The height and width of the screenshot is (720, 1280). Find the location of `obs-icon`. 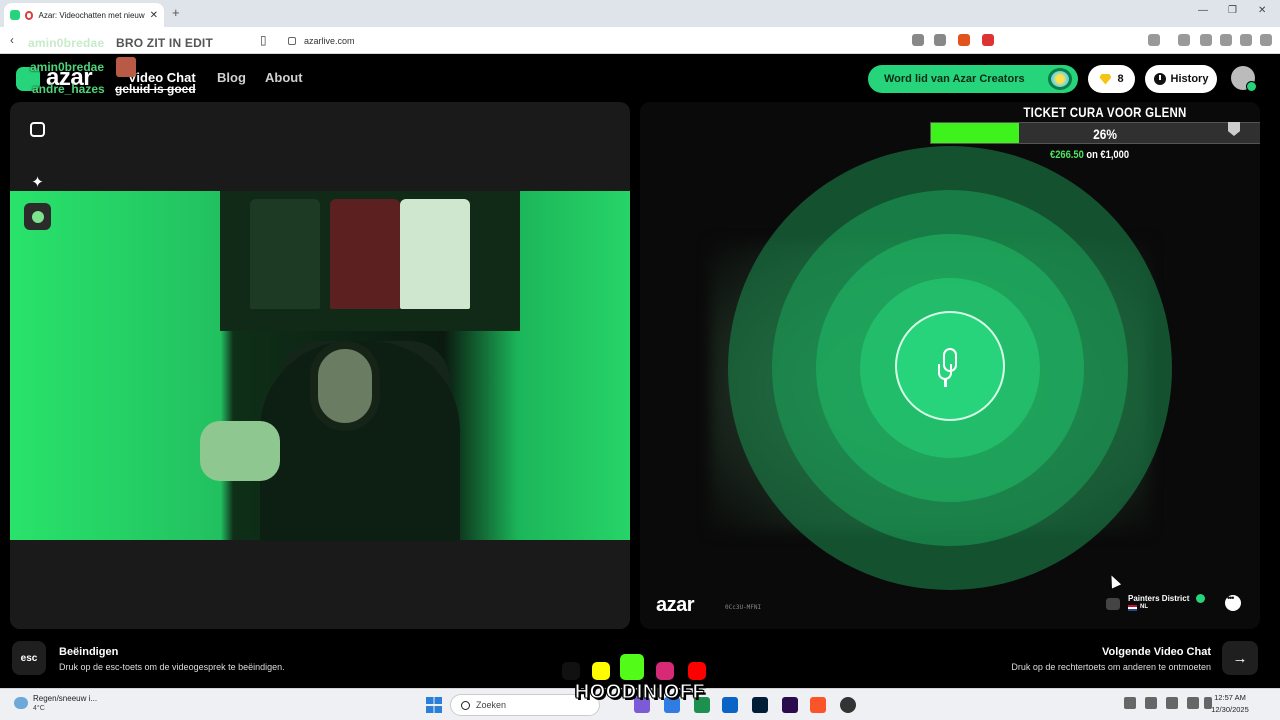

obs-icon is located at coordinates (848, 705).